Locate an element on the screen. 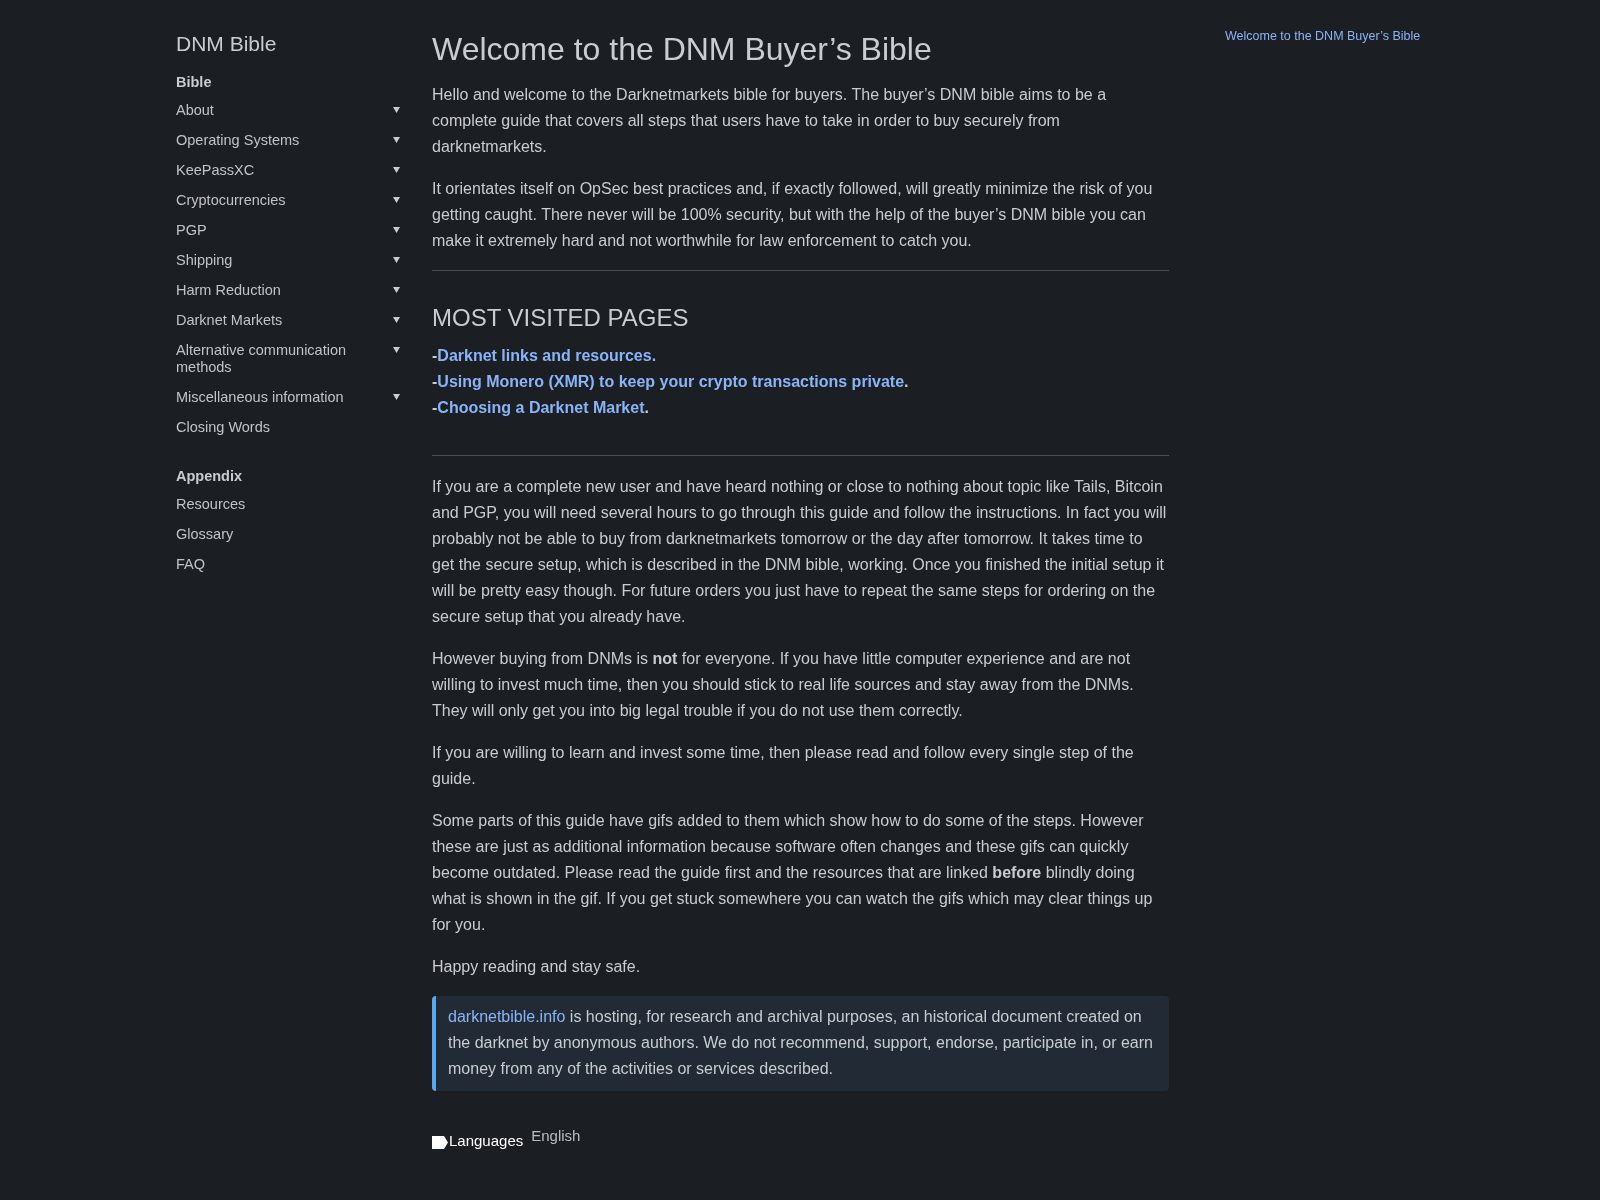 Image resolution: width=1600 pixels, height=1200 pixels. toc-link: Welcome to the DNM Buyer’s Bible is located at coordinates (1323, 36).